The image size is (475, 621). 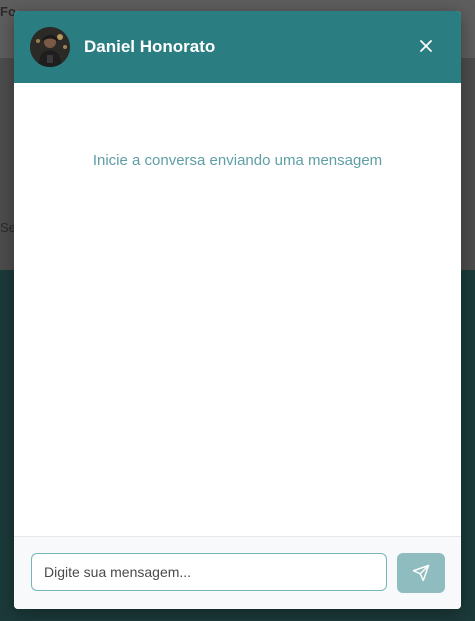 I want to click on close-icon, so click(x=426, y=46).